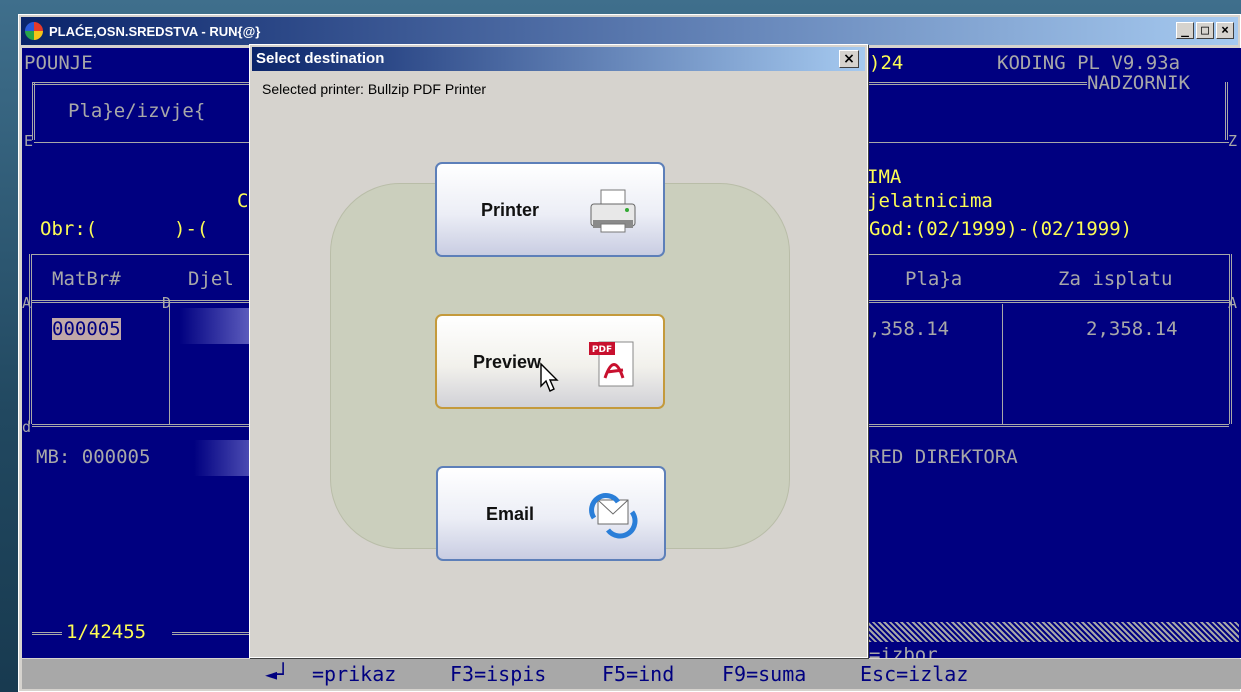 The width and height of the screenshot is (1241, 692). What do you see at coordinates (1230, 339) in the screenshot?
I see `table-right-border` at bounding box center [1230, 339].